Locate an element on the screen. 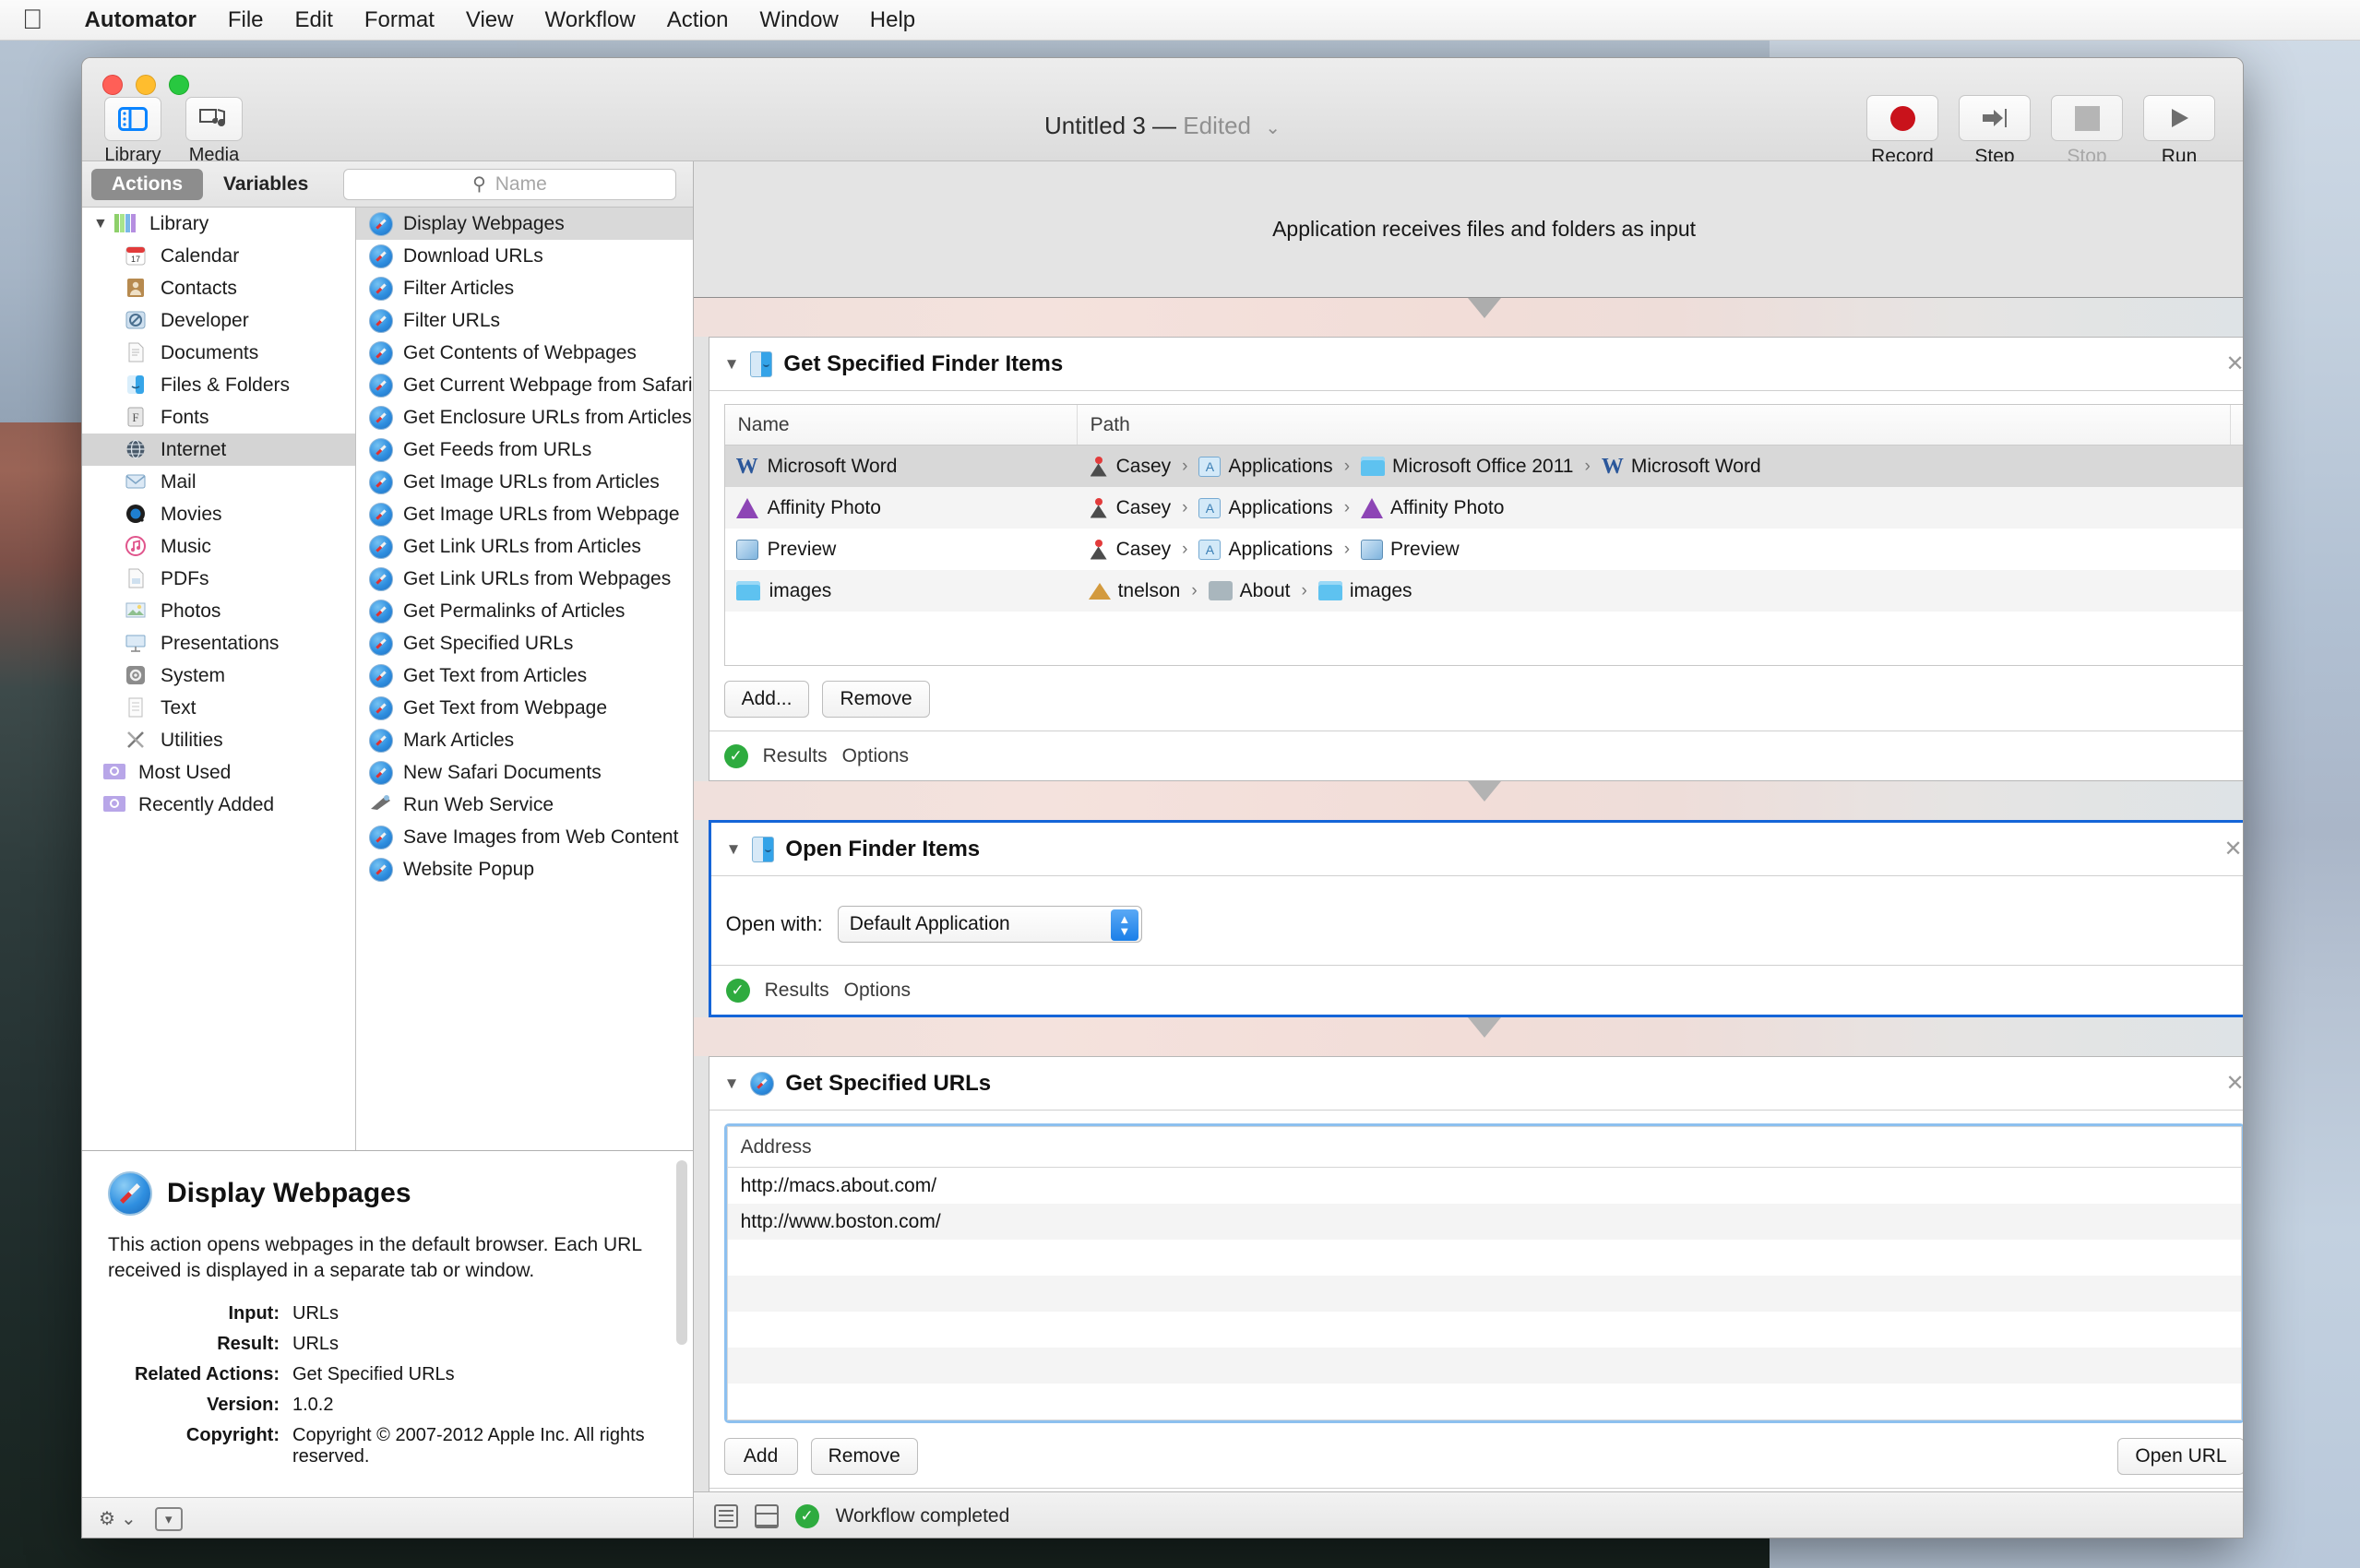  url-row: http://macs.about.com/ is located at coordinates (1484, 1186).